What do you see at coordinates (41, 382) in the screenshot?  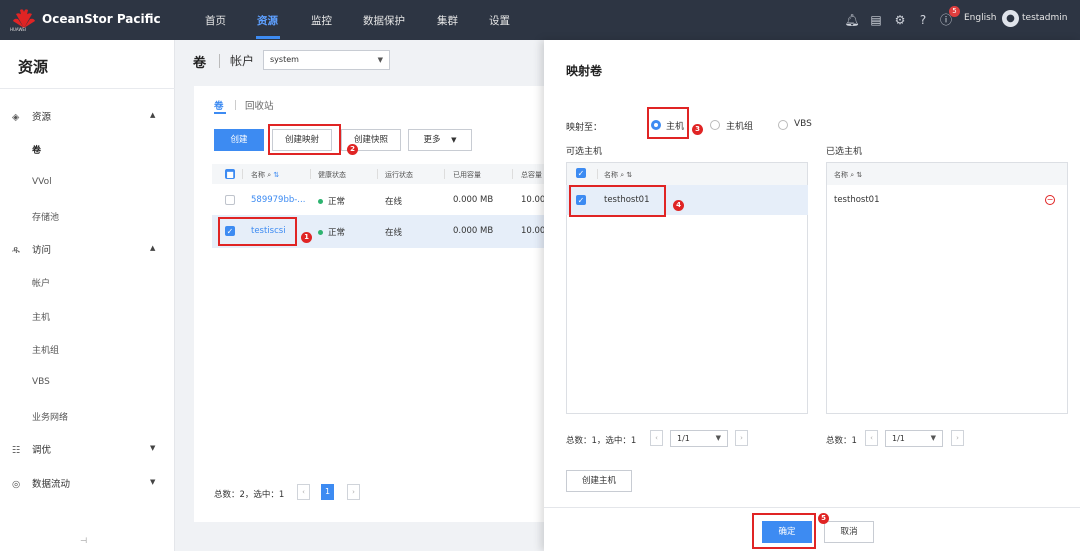 I see `sidebar-item-vbs: VBS` at bounding box center [41, 382].